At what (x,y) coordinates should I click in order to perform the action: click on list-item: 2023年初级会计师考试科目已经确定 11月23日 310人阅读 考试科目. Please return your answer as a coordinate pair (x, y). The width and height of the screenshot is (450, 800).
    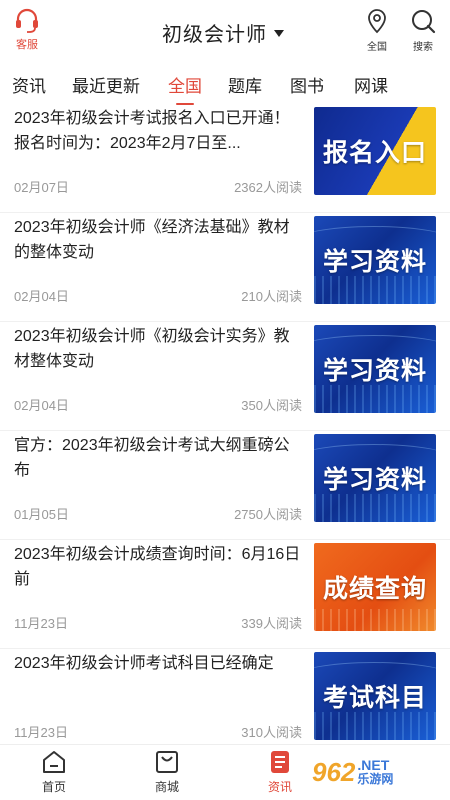
    Looking at the image, I should click on (225, 703).